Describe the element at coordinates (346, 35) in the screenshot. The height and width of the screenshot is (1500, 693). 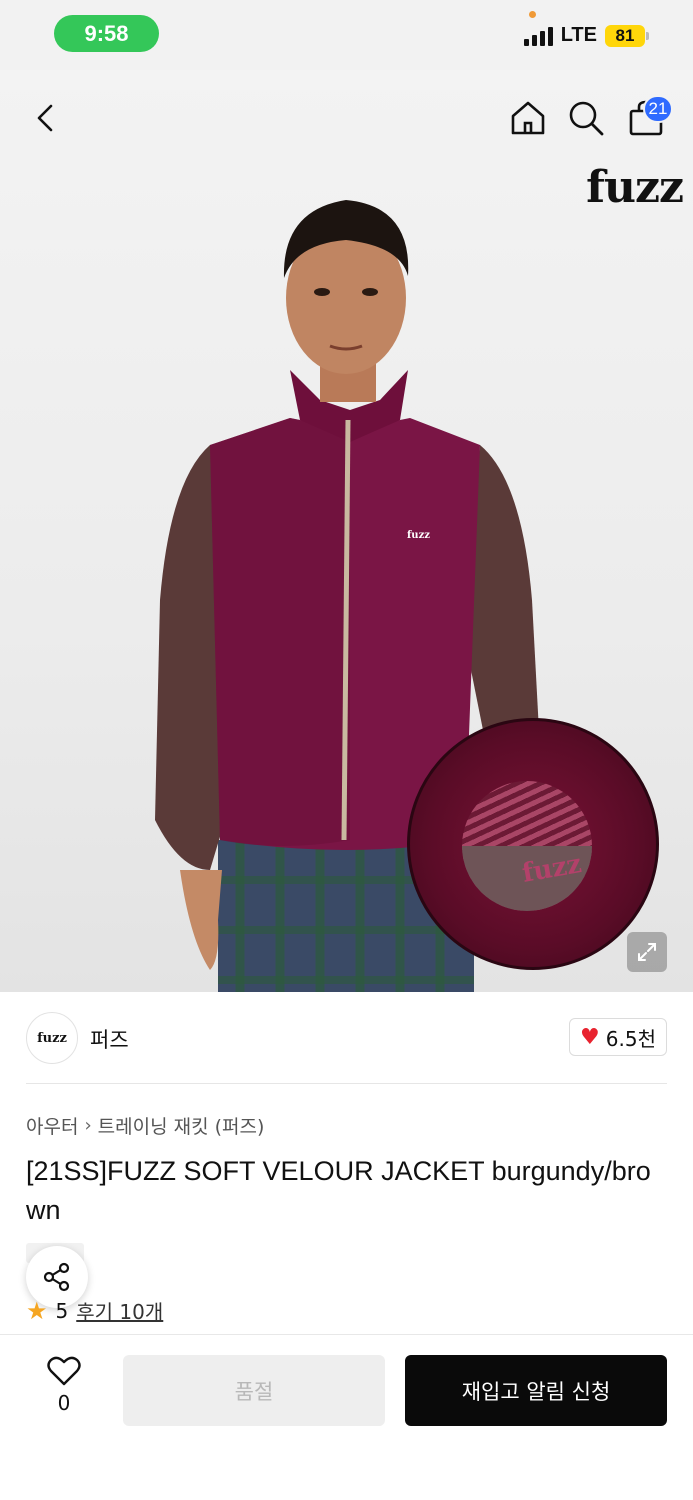
I see `status-bar: 9:58 LTE 81` at that location.